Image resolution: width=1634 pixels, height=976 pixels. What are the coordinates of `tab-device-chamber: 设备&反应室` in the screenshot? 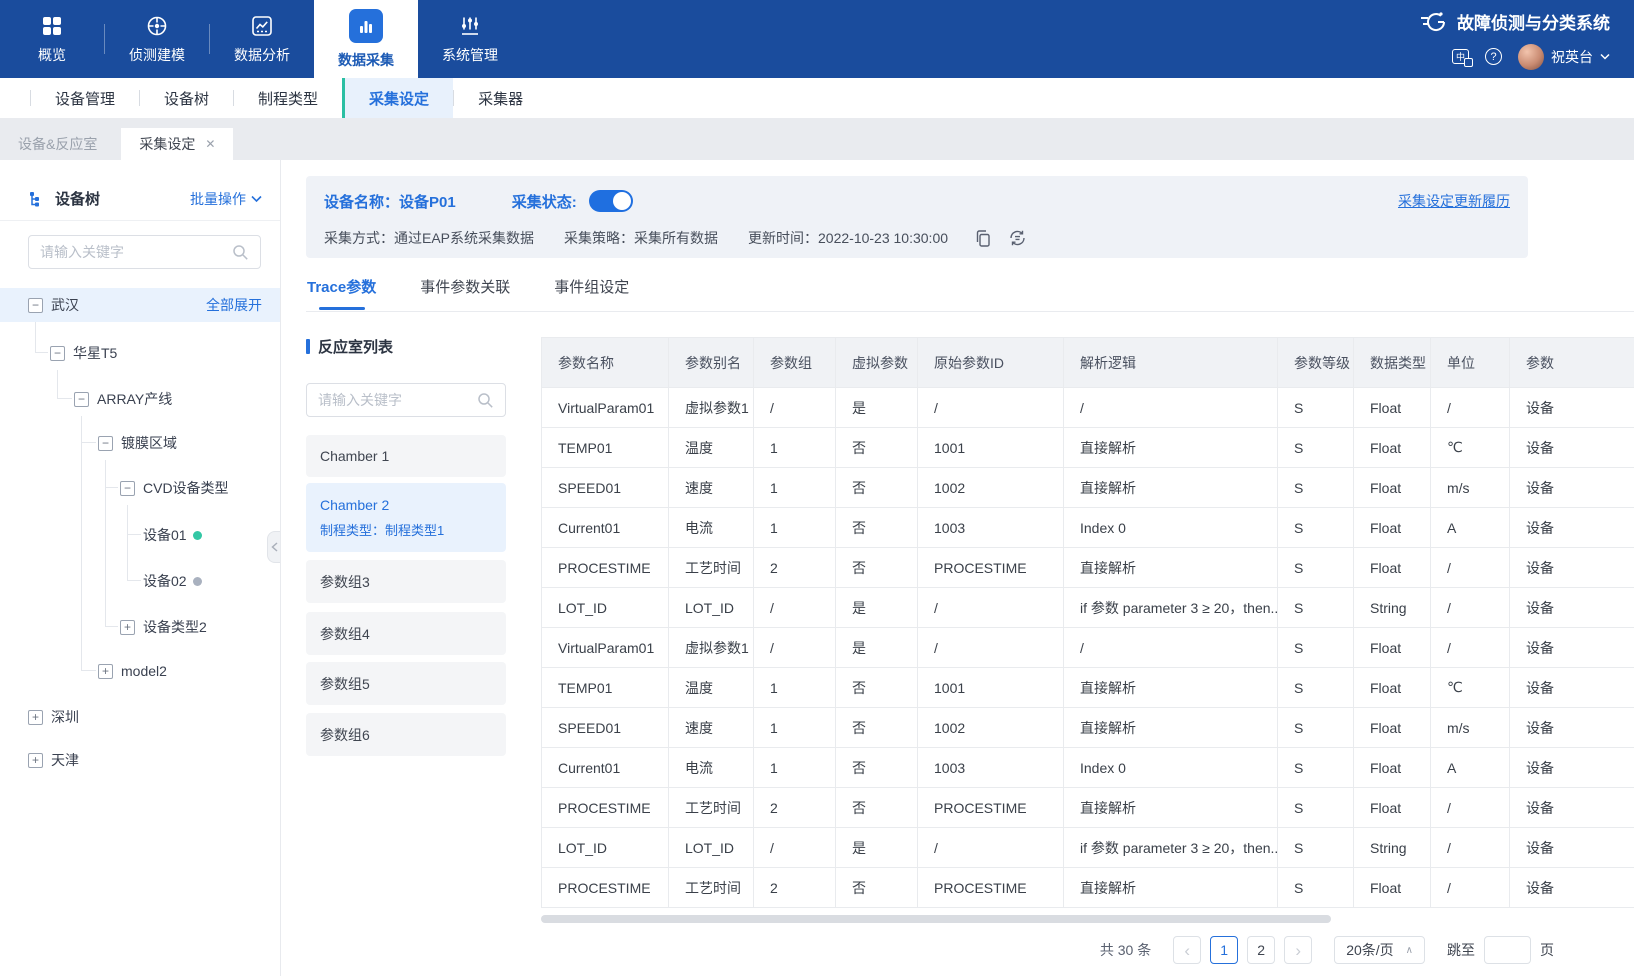 It's located at (57, 144).